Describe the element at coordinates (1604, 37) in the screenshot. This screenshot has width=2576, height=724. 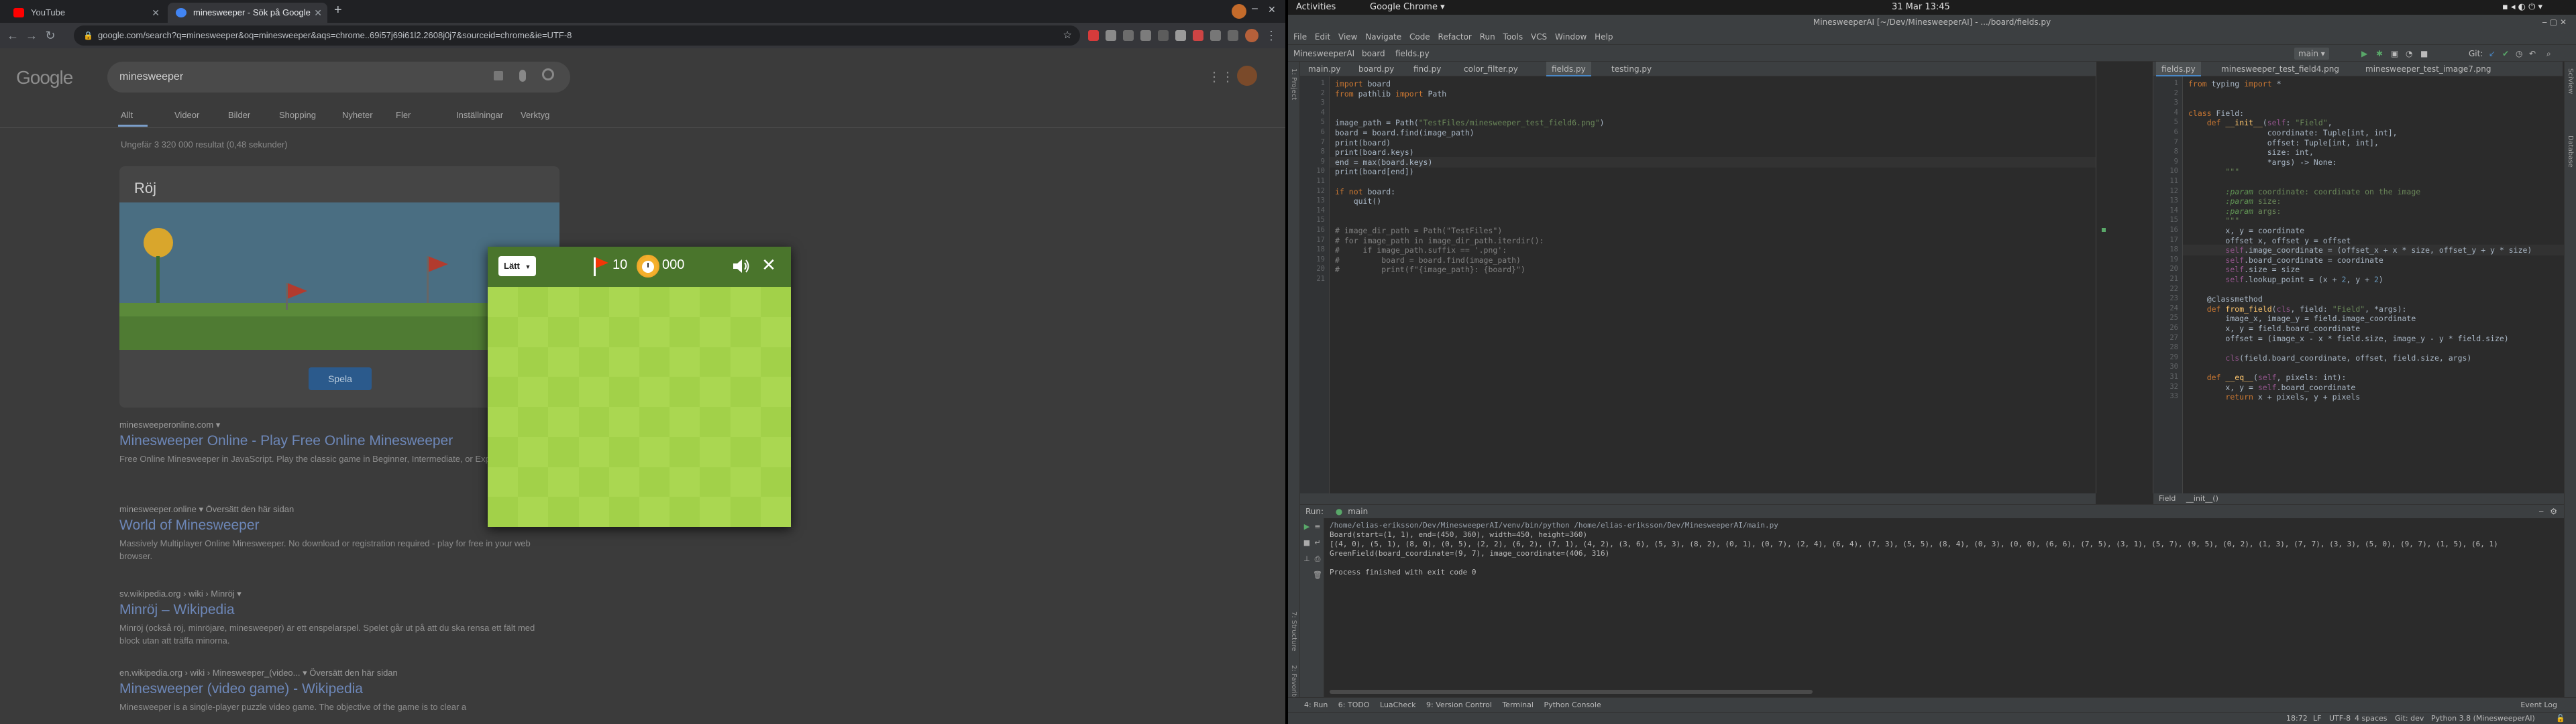
I see `menu-help: Help` at that location.